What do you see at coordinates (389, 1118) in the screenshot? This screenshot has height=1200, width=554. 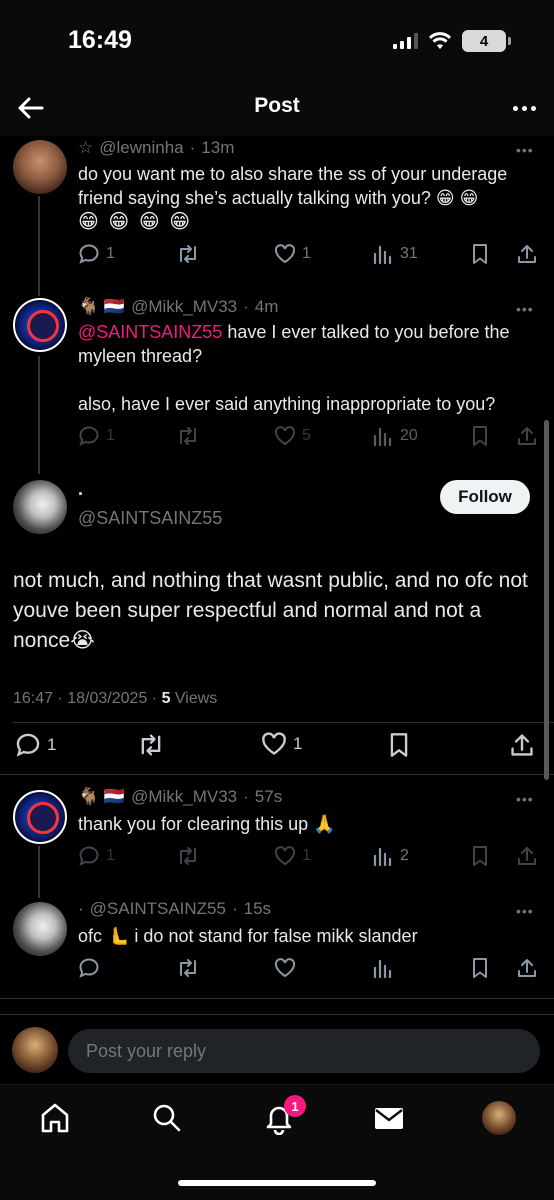 I see `nav-messages` at bounding box center [389, 1118].